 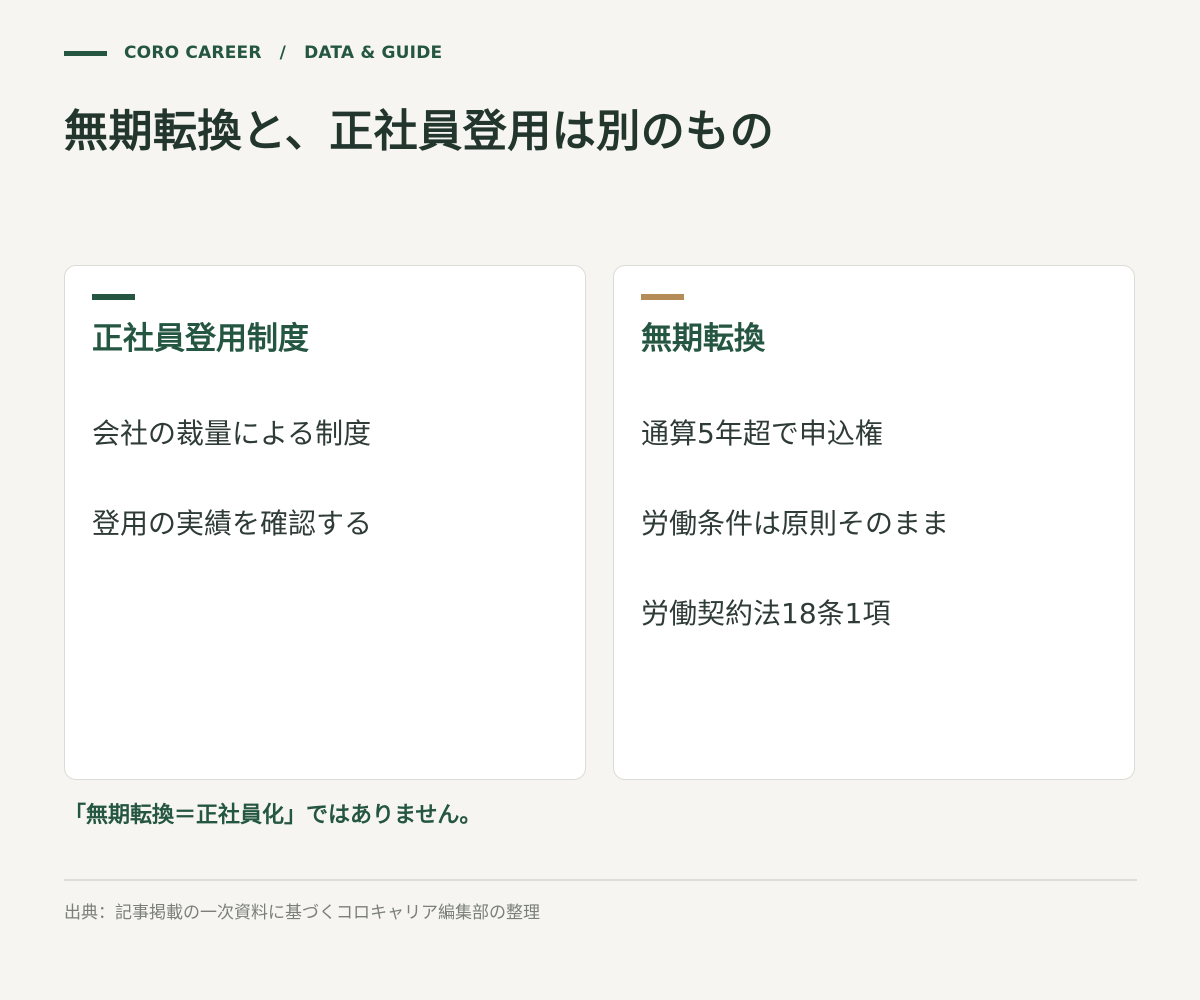 I want to click on header-accent-bar, so click(x=85, y=53).